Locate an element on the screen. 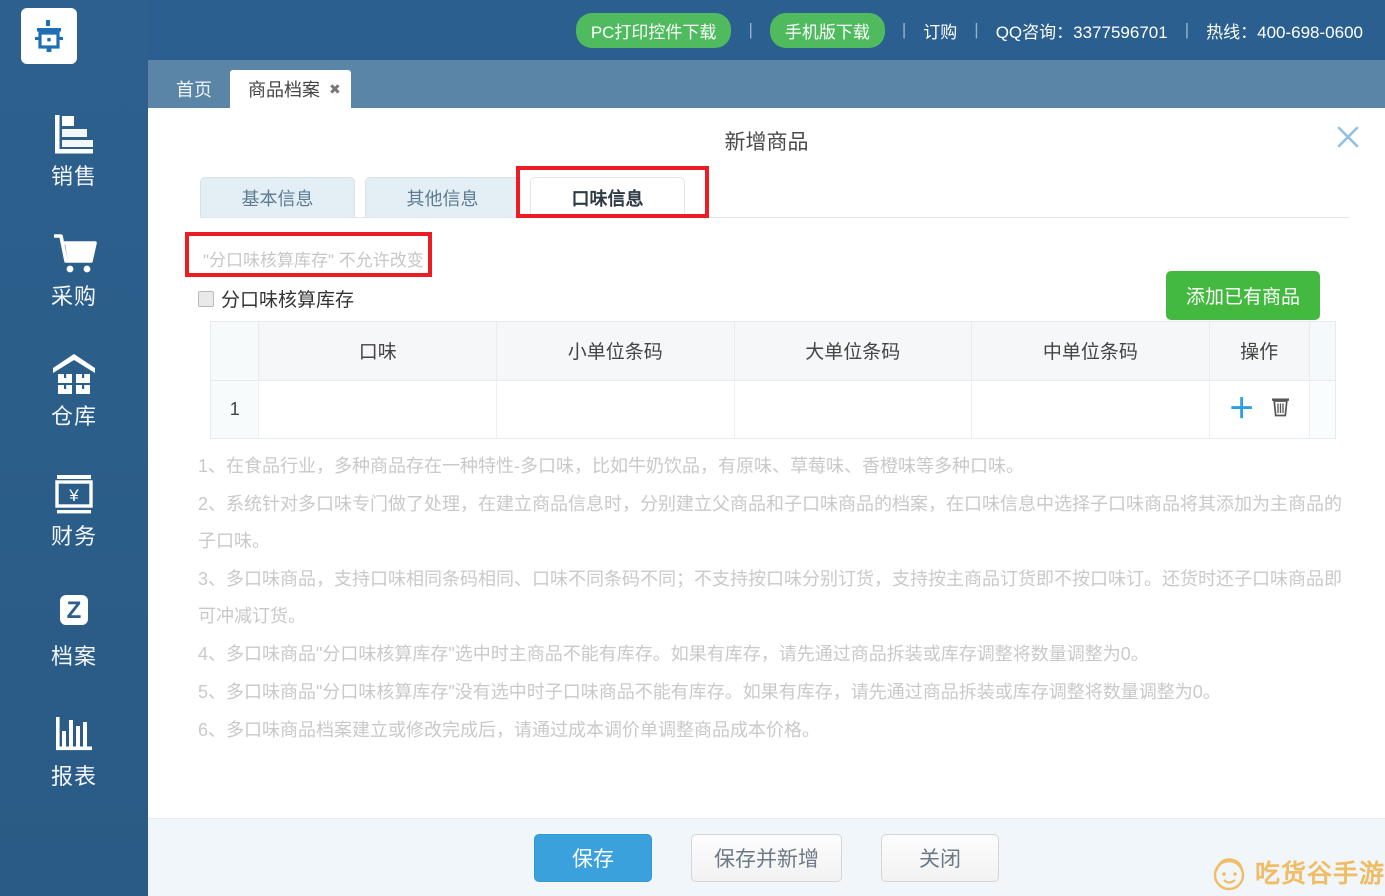  delete-row-icon is located at coordinates (1280, 409).